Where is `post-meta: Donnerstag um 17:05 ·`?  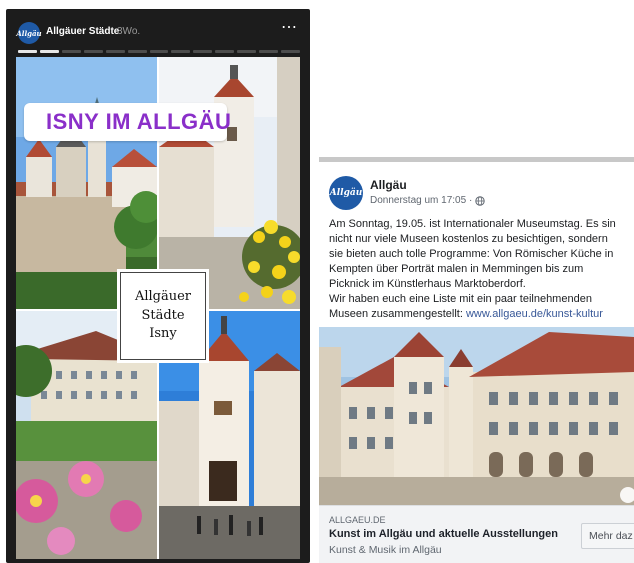 post-meta: Donnerstag um 17:05 · is located at coordinates (427, 200).